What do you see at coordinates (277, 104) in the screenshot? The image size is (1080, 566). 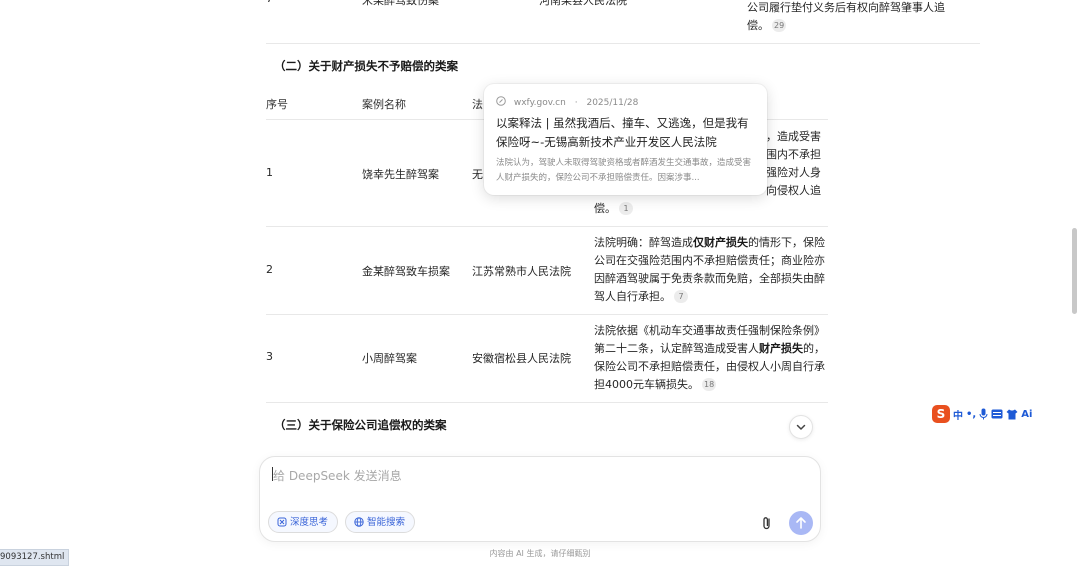 I see `table-header-num: 序号` at bounding box center [277, 104].